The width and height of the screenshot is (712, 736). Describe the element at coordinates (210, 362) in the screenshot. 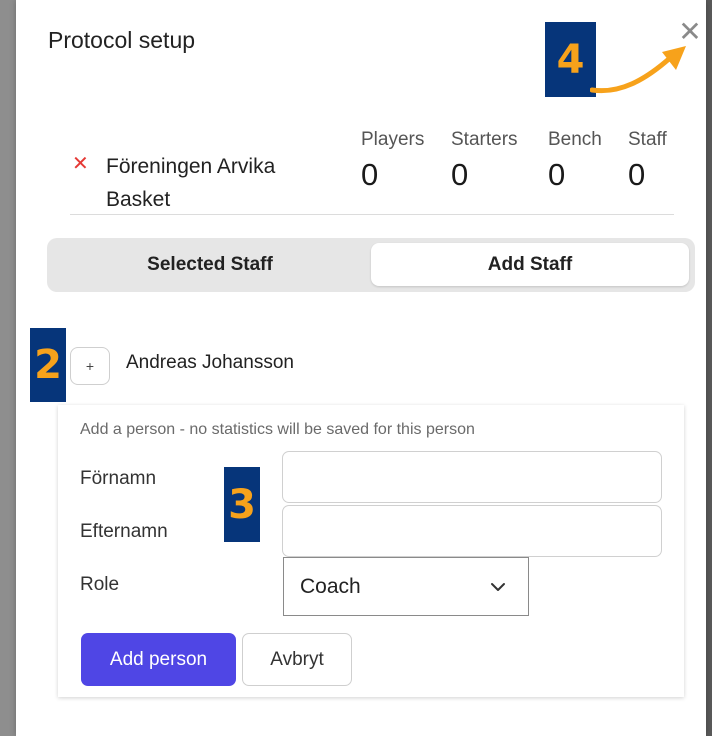

I see `staff-member-name: Andreas Johansson` at that location.